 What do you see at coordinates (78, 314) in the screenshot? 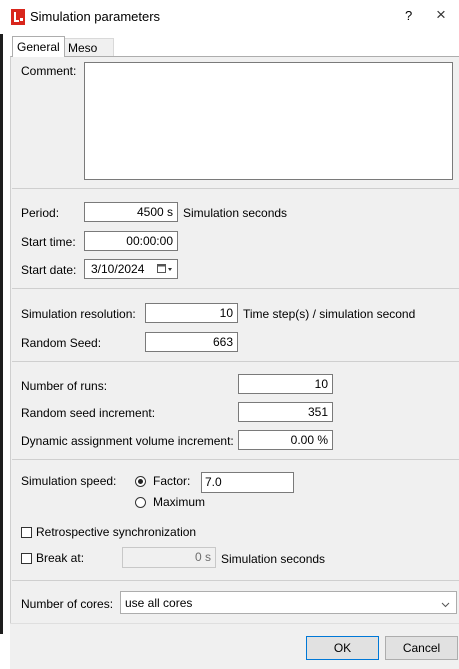
I see `resolution-label: Simulation resolution:` at bounding box center [78, 314].